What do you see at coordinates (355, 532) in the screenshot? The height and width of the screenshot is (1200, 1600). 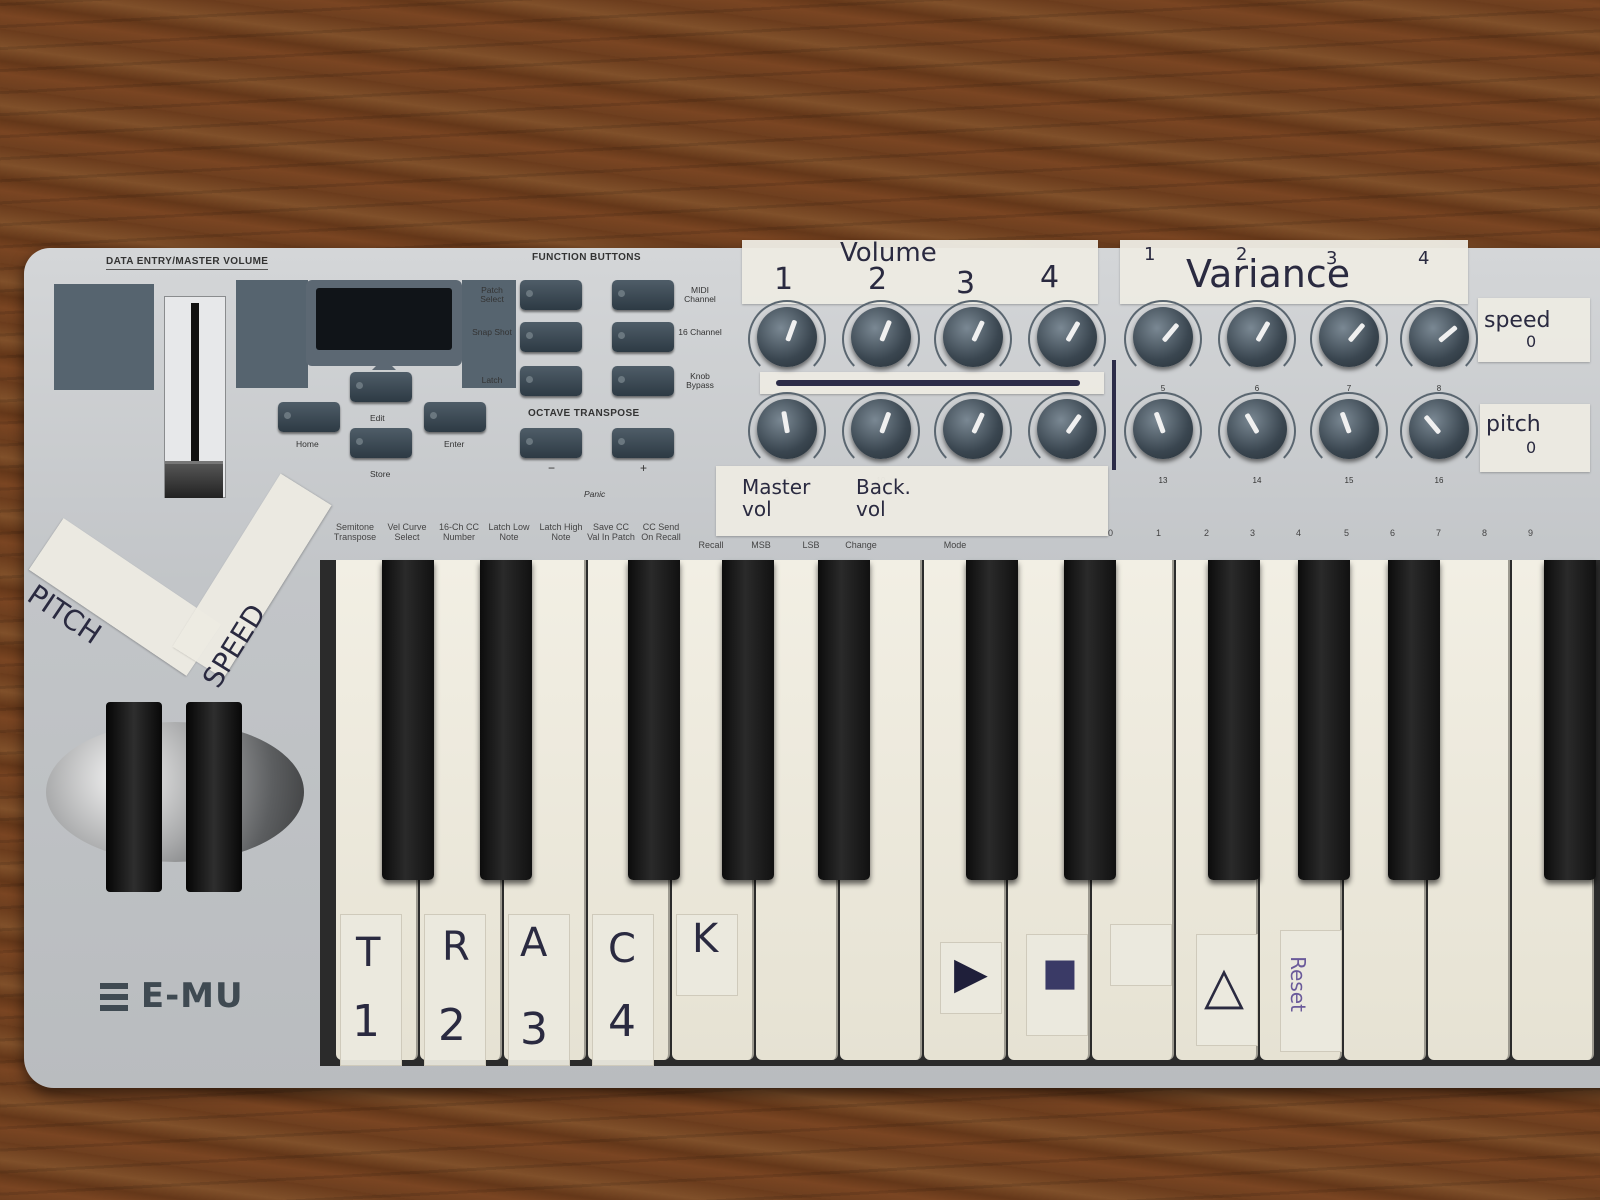 I see `key-func-semitone: Semitone Transpose` at bounding box center [355, 532].